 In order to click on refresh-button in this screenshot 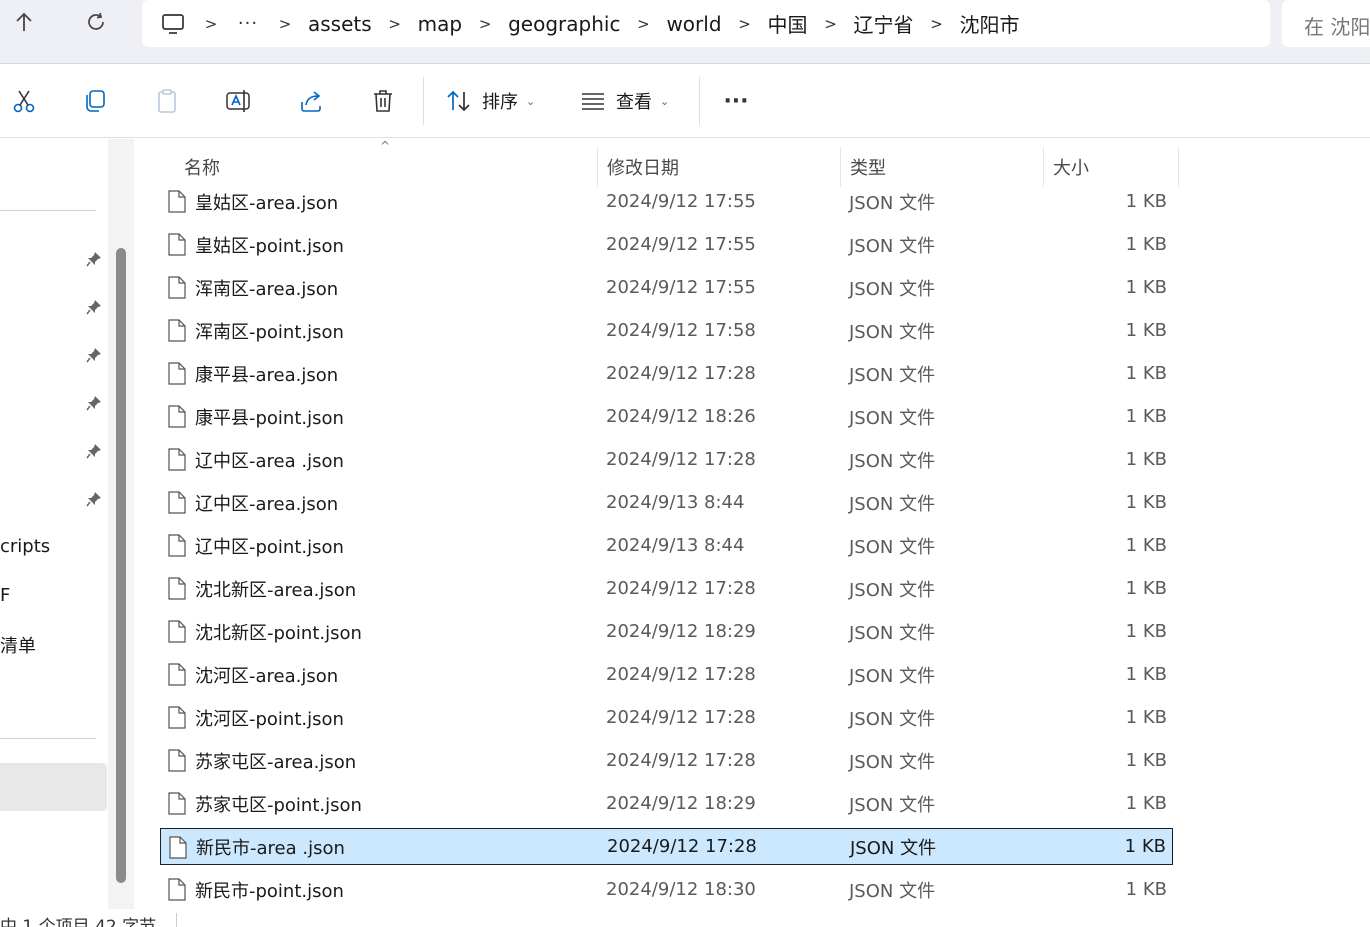, I will do `click(96, 25)`.